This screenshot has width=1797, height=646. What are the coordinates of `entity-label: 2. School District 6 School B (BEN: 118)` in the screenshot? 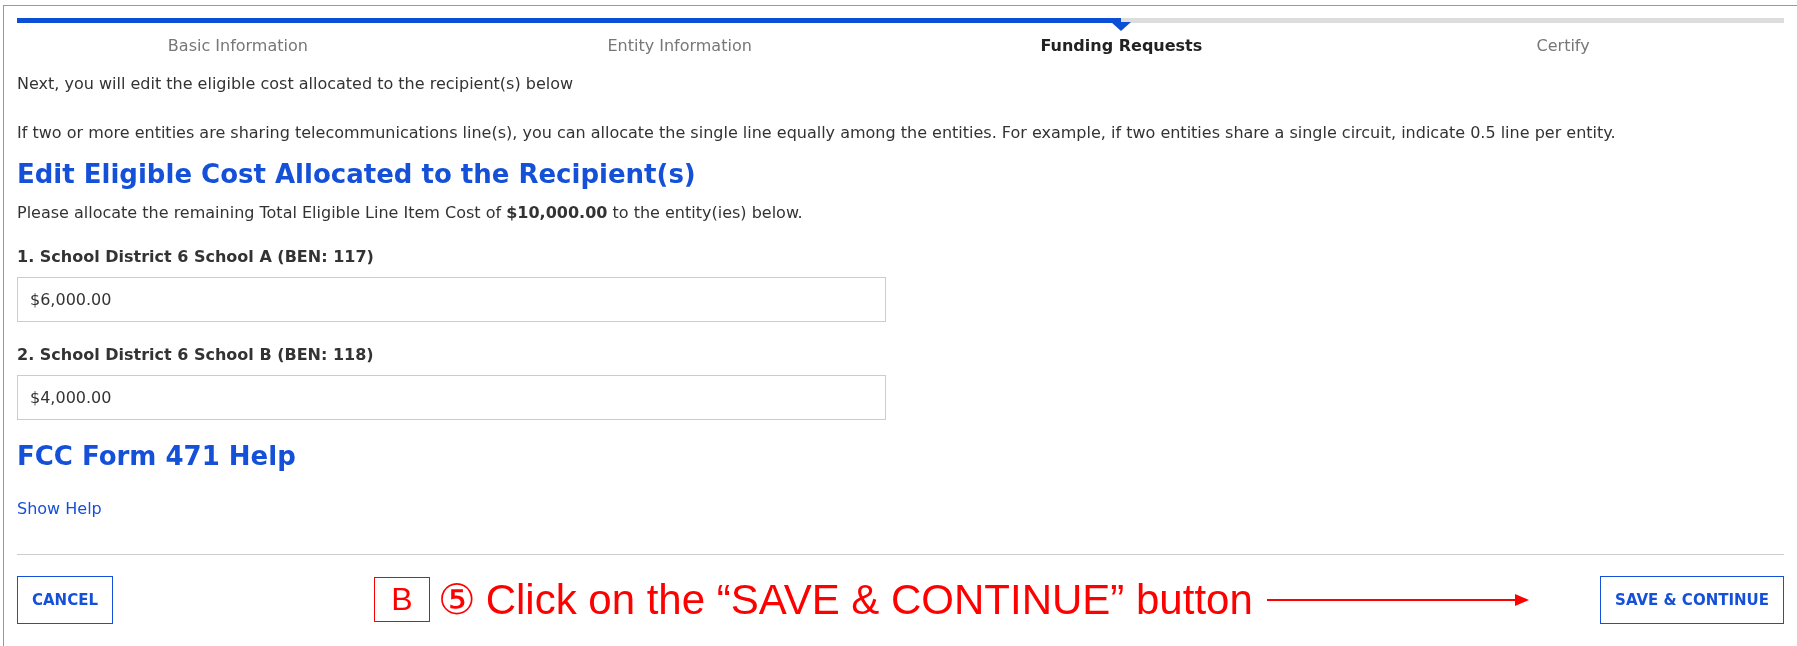 It's located at (196, 355).